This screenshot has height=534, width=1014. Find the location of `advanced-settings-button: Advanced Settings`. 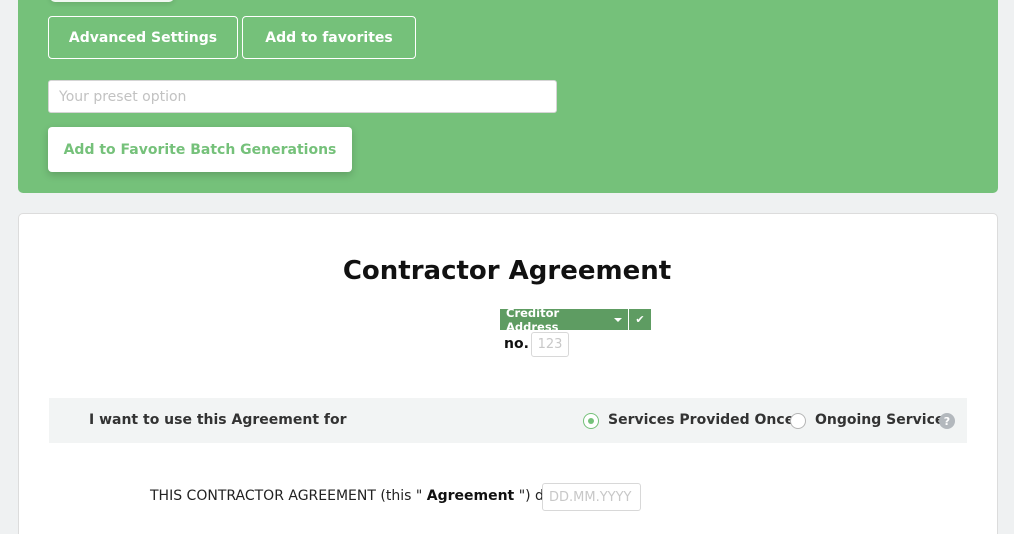

advanced-settings-button: Advanced Settings is located at coordinates (143, 37).